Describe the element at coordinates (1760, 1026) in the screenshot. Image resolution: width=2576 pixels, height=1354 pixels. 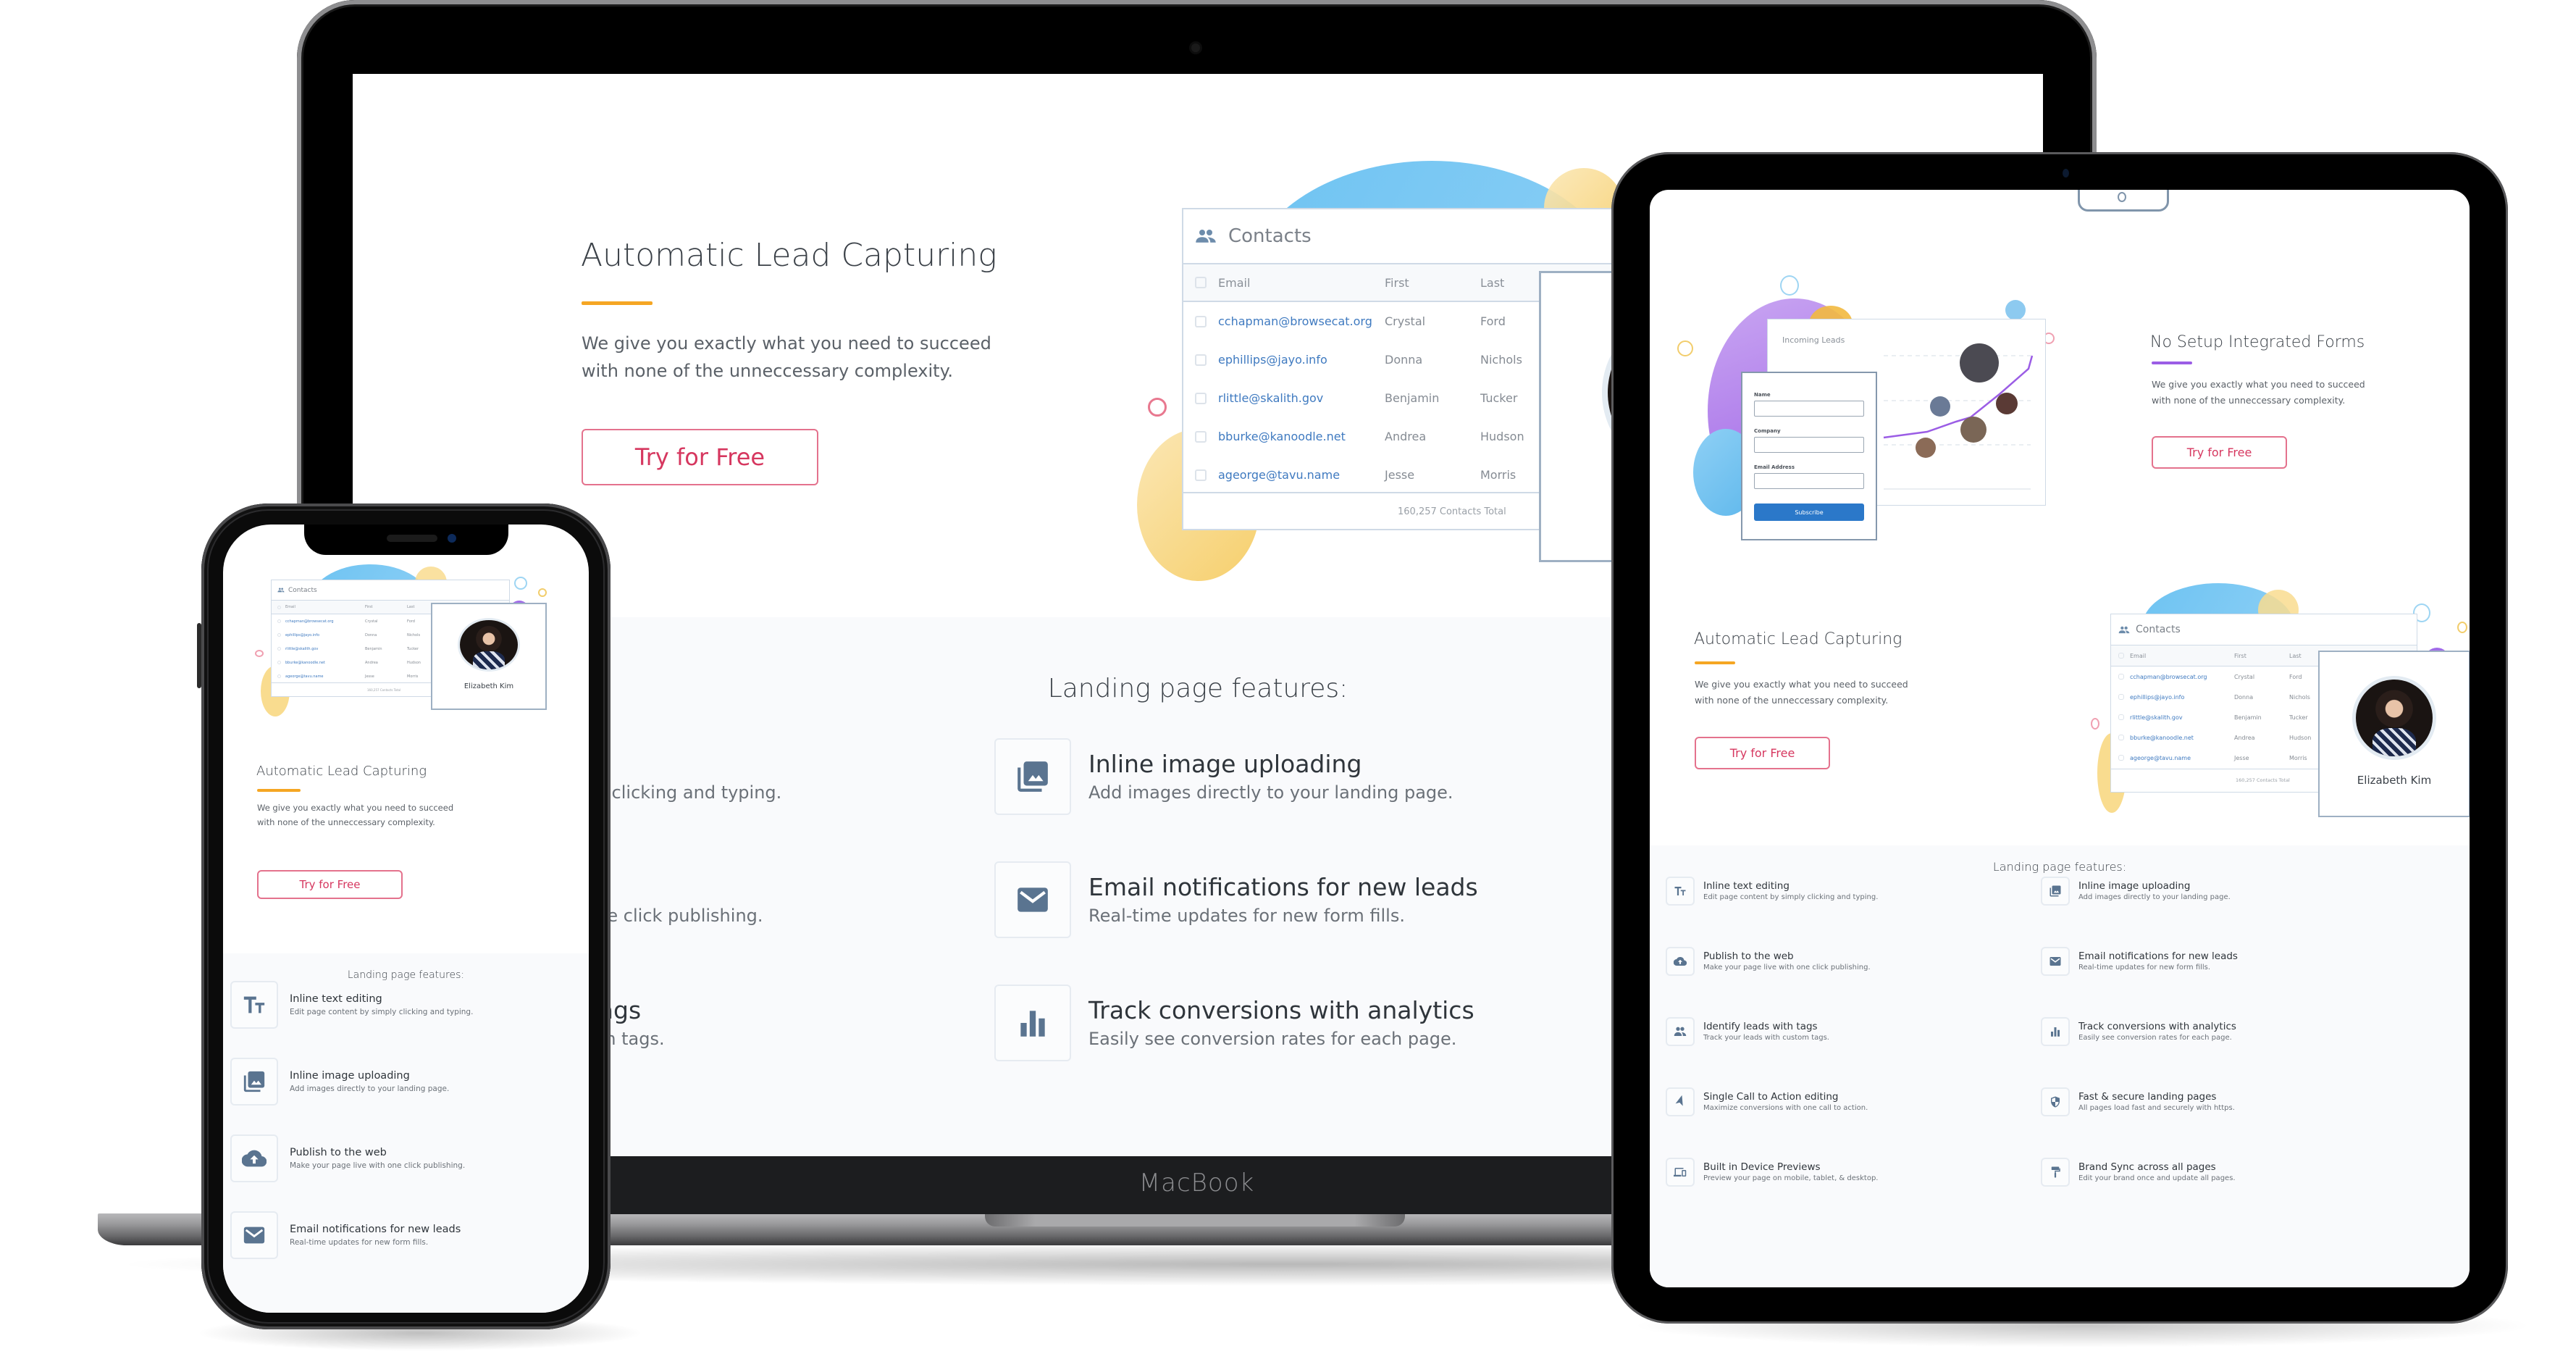
I see `feature-title: Identify leads with tags` at that location.